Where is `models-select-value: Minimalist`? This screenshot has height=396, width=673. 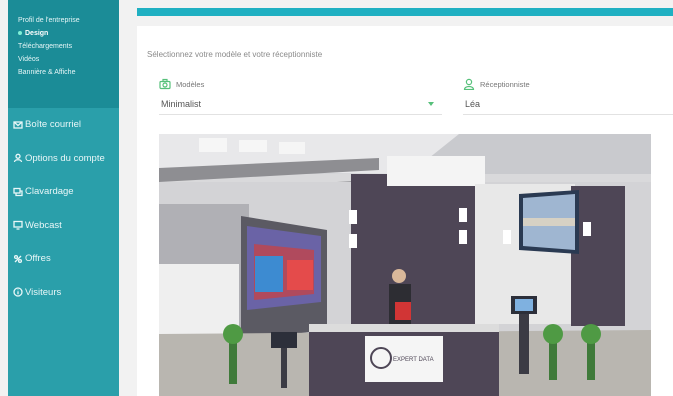 models-select-value: Minimalist is located at coordinates (181, 104).